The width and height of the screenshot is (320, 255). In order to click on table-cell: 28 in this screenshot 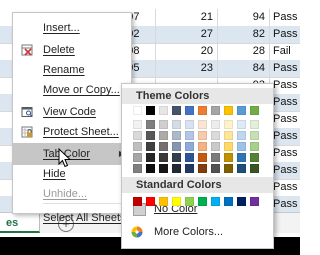, I will do `click(244, 51)`.